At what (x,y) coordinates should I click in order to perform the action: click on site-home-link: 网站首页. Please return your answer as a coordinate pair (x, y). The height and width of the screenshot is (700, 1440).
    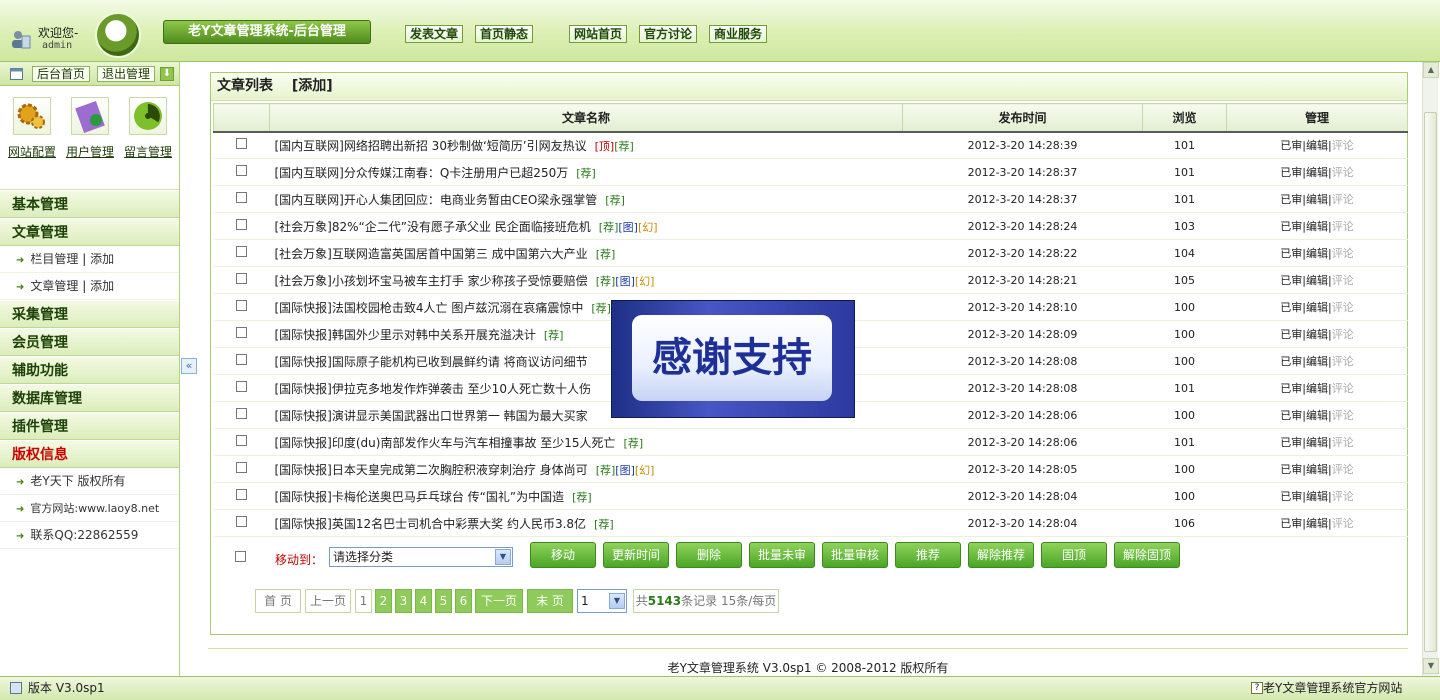
    Looking at the image, I should click on (598, 34).